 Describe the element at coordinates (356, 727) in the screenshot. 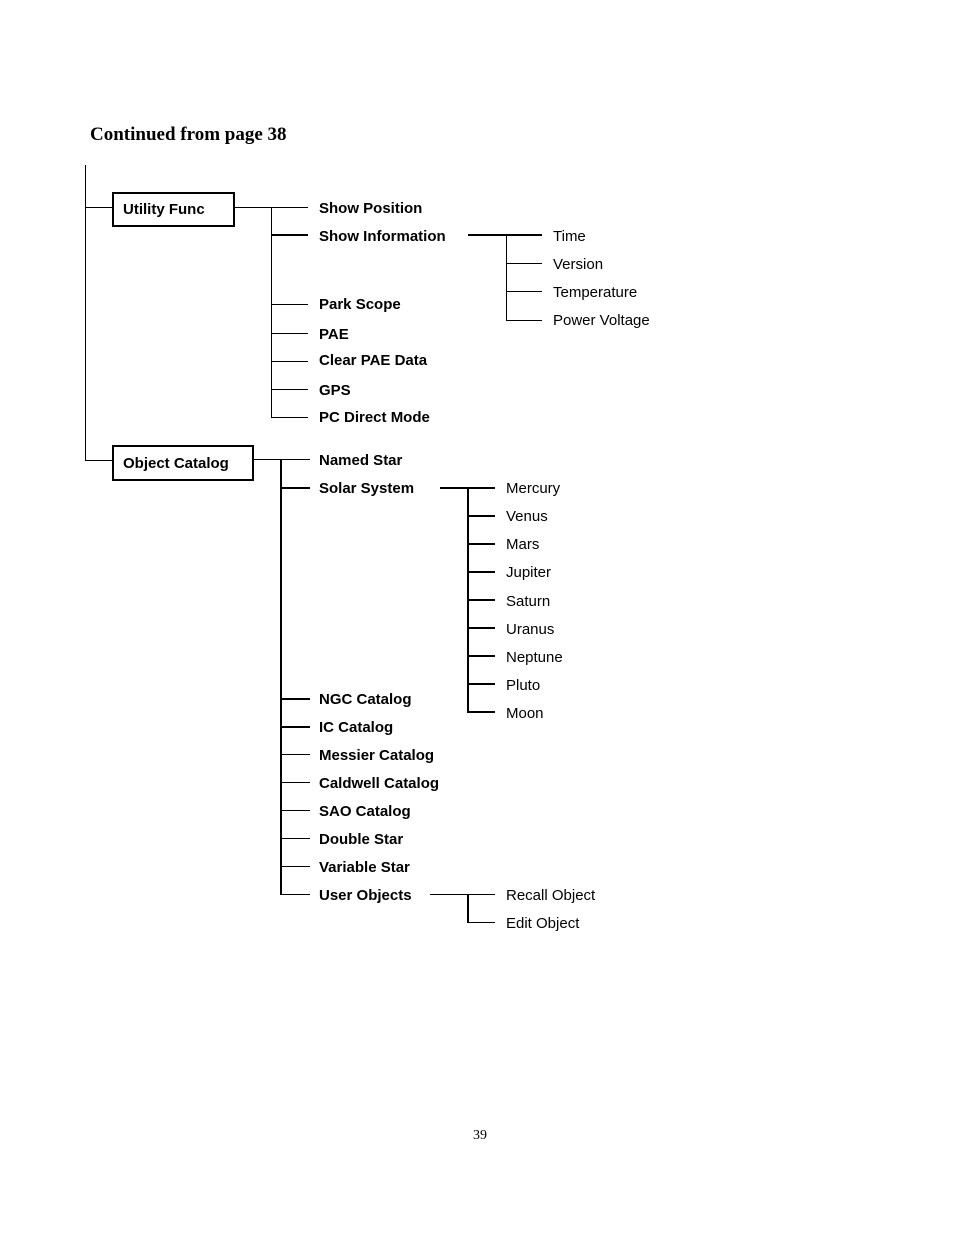

I see `menu-item-ic-catalog: IC Catalog` at that location.